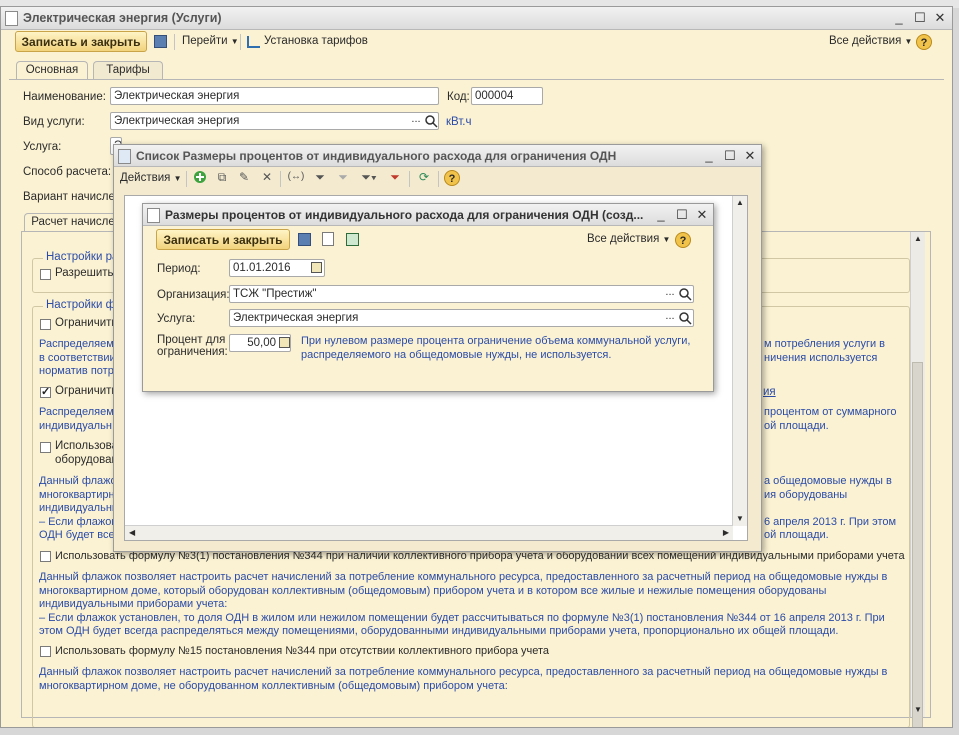 This screenshot has width=959, height=735. I want to click on name-field: Электрическая энергия, so click(274, 96).